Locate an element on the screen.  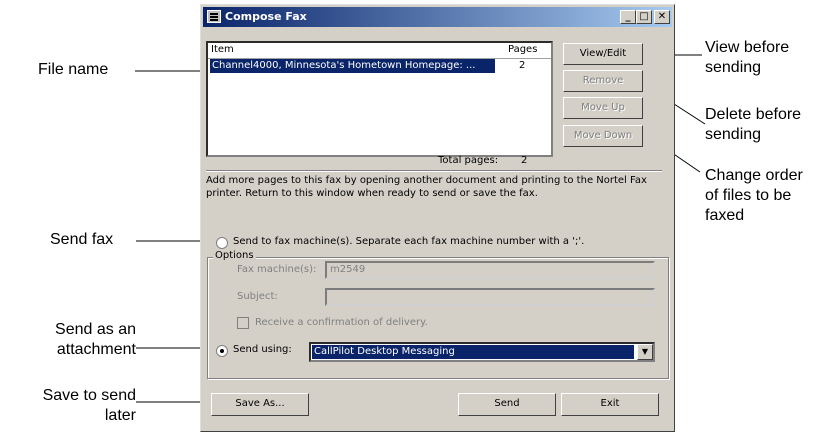
callout-delete-before-line1: Delete before is located at coordinates (753, 114).